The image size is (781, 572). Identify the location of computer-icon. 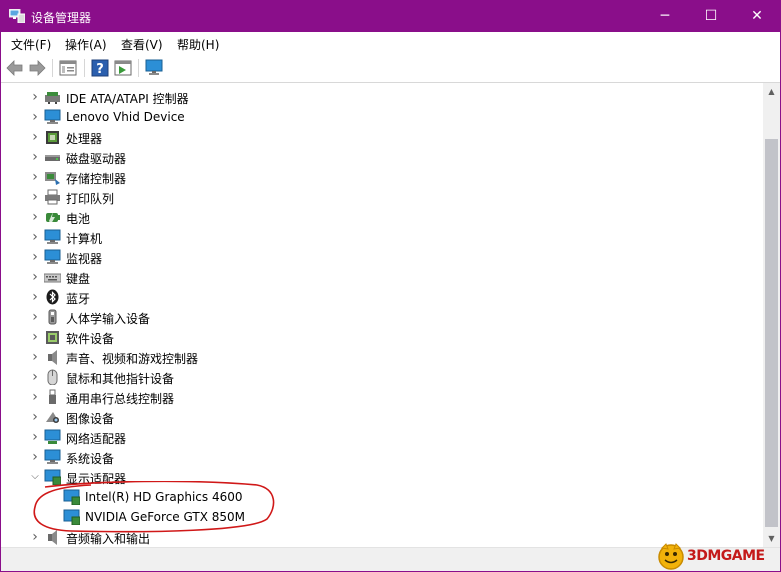
(52, 236).